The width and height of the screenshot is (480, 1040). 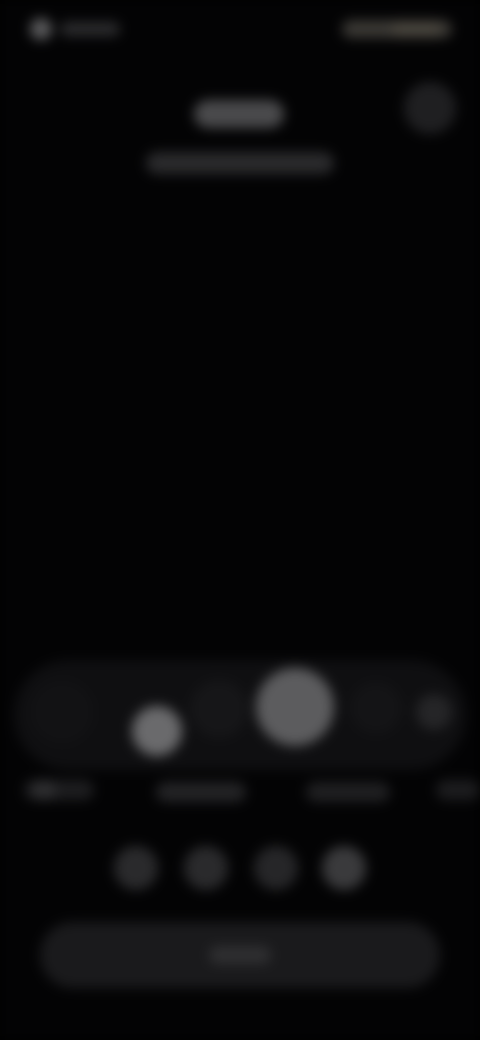 I want to click on primary-action-button, so click(x=240, y=955).